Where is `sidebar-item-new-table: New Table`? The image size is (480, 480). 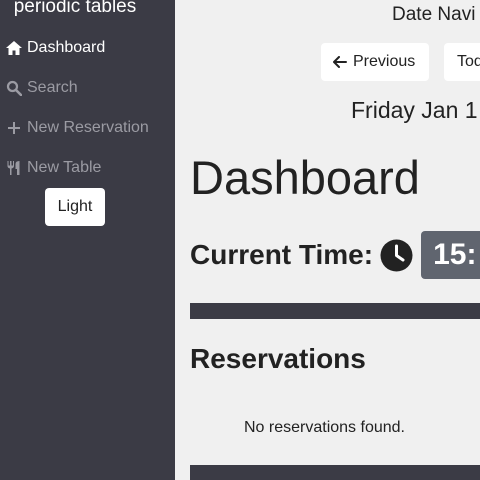
sidebar-item-new-table: New Table is located at coordinates (53, 168).